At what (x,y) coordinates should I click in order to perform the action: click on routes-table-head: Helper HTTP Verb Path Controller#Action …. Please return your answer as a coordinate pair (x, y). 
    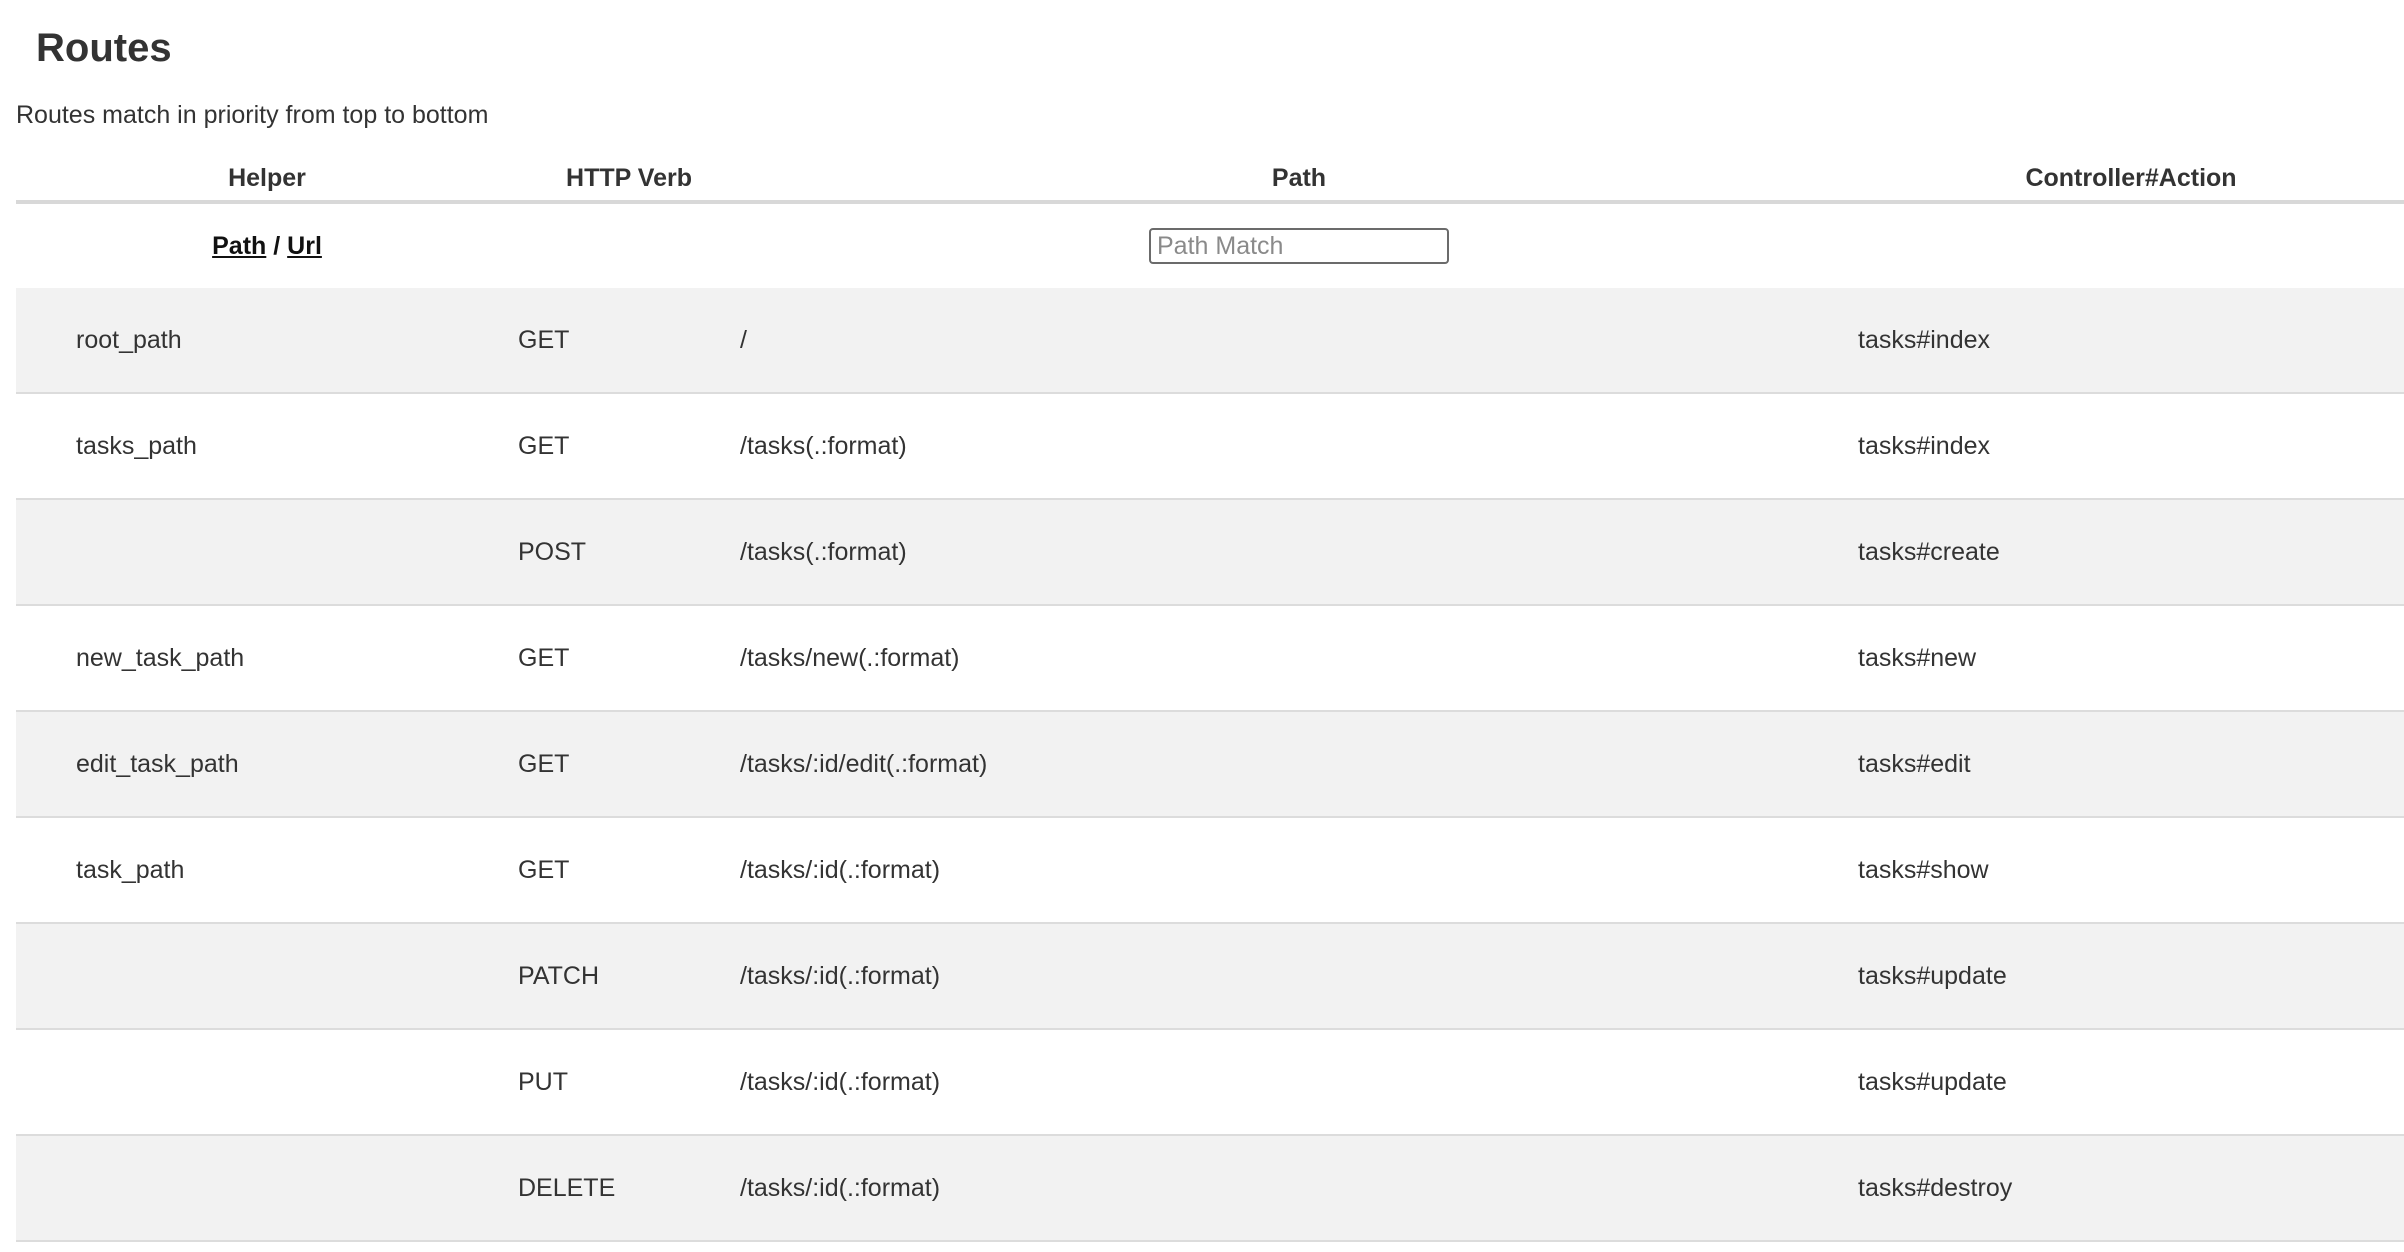
    Looking at the image, I should click on (1210, 222).